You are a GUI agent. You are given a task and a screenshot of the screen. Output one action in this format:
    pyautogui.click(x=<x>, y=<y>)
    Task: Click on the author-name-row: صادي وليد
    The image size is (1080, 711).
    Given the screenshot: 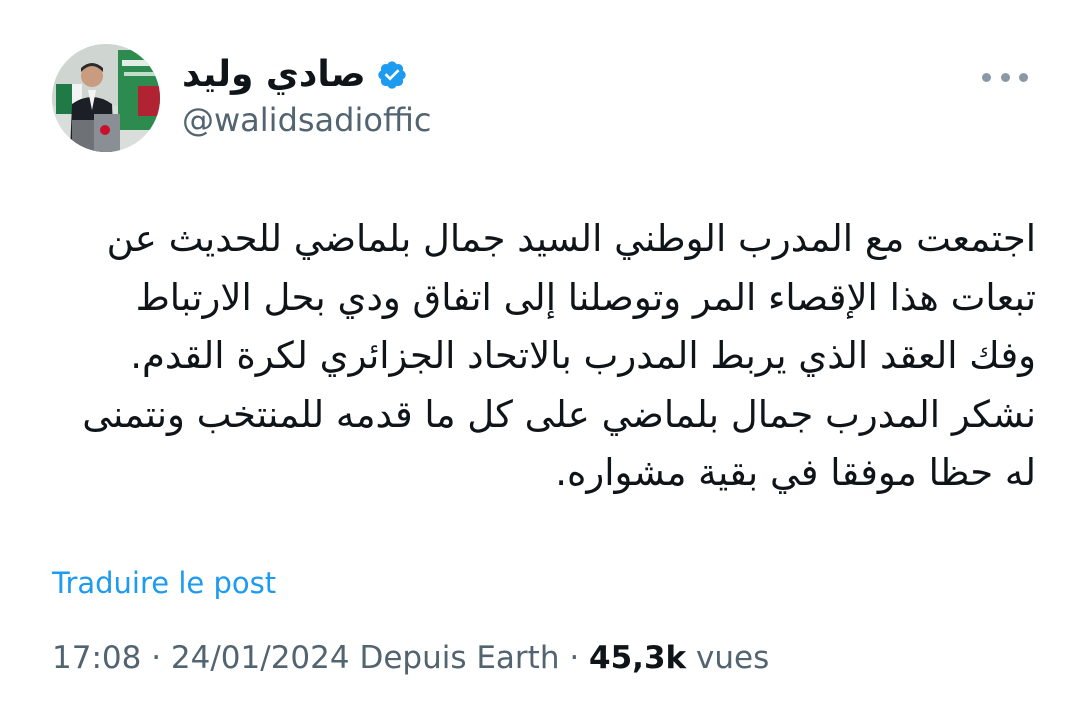 What is the action you would take?
    pyautogui.click(x=295, y=75)
    